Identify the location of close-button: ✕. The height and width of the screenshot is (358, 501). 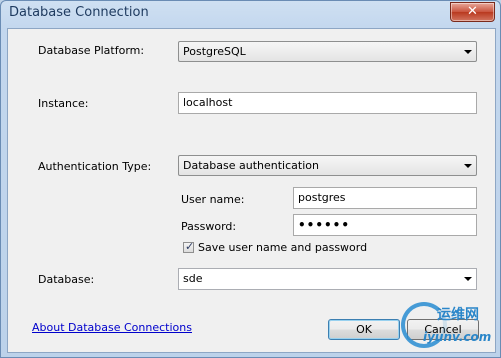
(472, 12).